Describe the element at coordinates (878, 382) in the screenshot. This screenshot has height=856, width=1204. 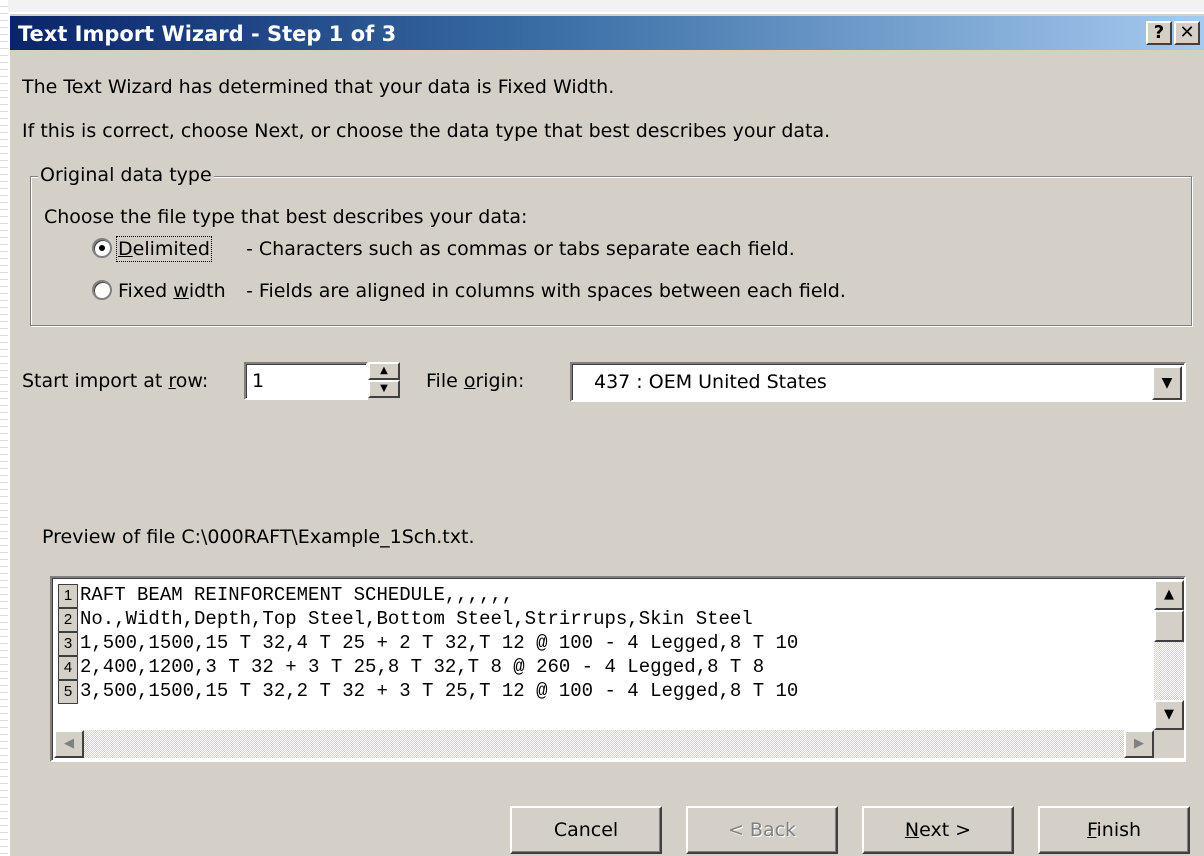
I see `file-origin-dropdown: 437 : OEM United States ▼` at that location.